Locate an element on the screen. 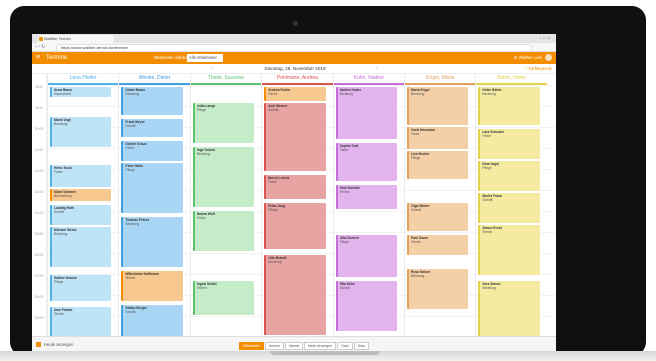 This screenshot has height=361, width=656. view-tab: Monat is located at coordinates (294, 346).